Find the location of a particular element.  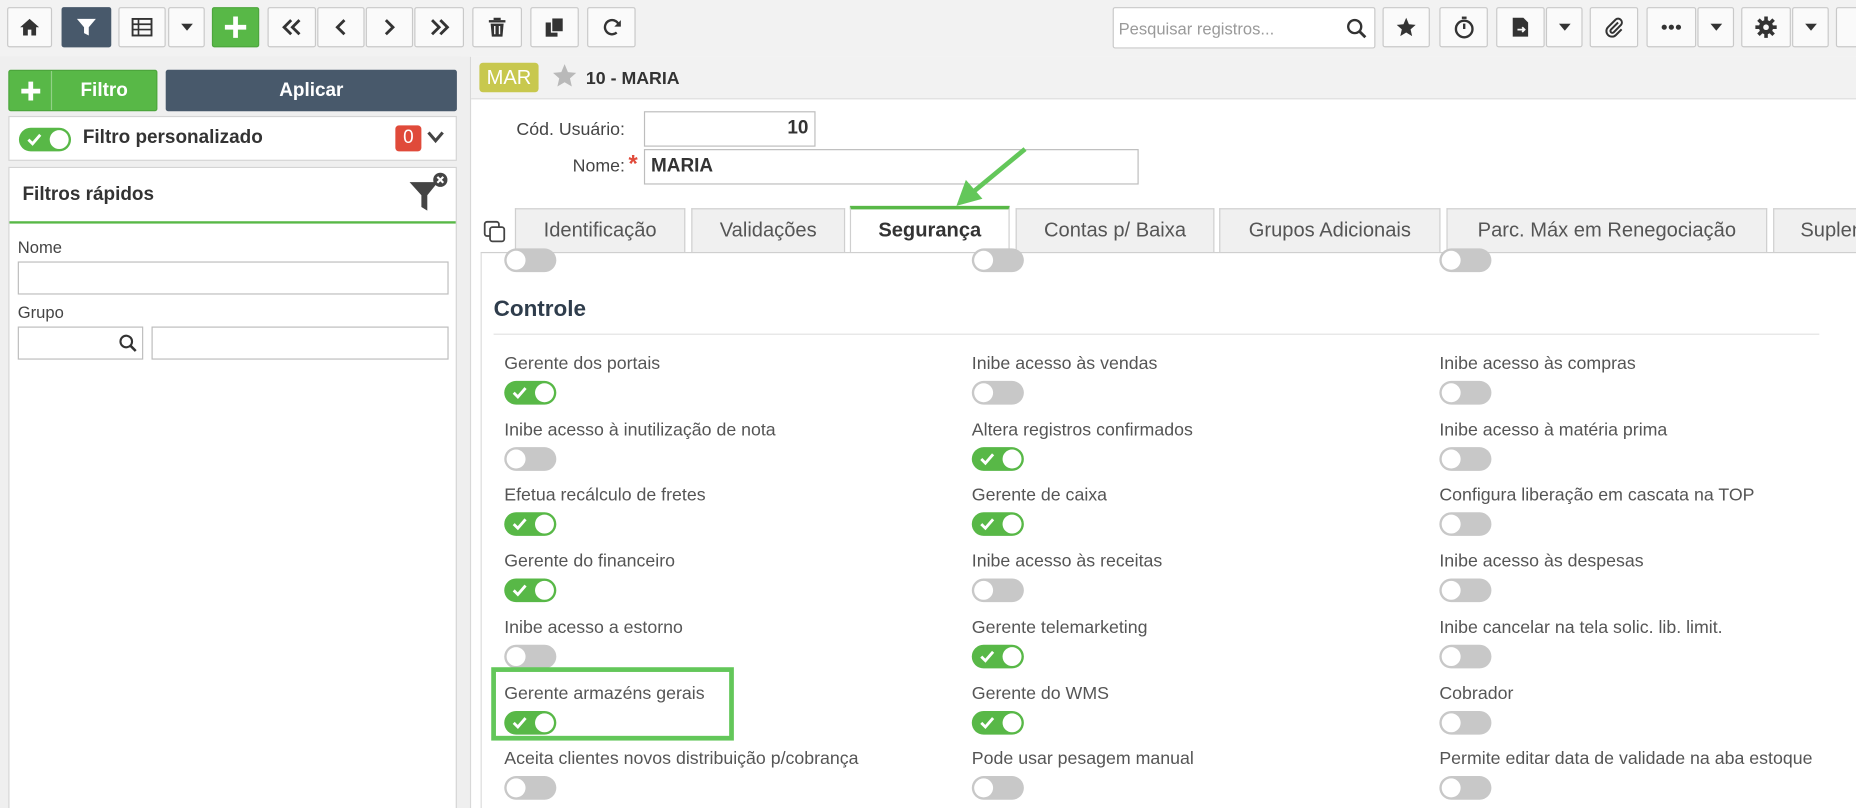

option-label: Gerente telemarketing is located at coordinates (1059, 627).